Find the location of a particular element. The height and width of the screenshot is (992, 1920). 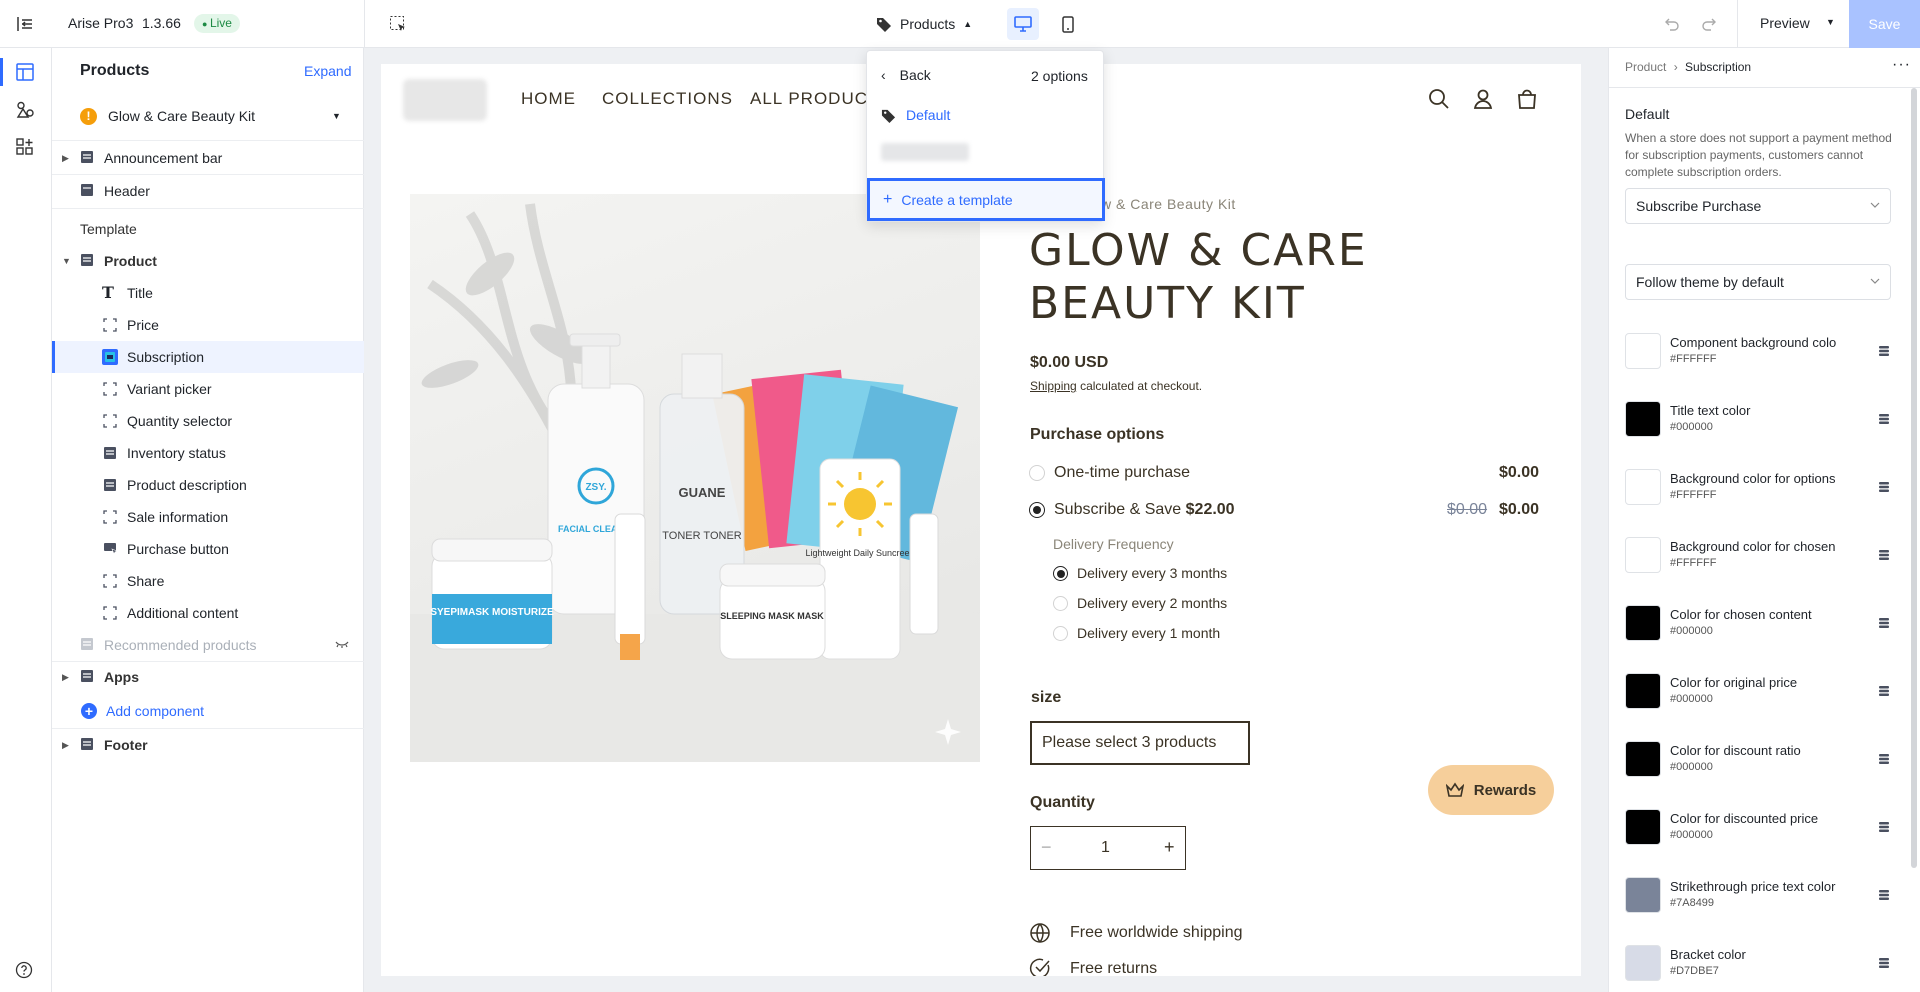

product-price: $0.00 USD is located at coordinates (1069, 362).